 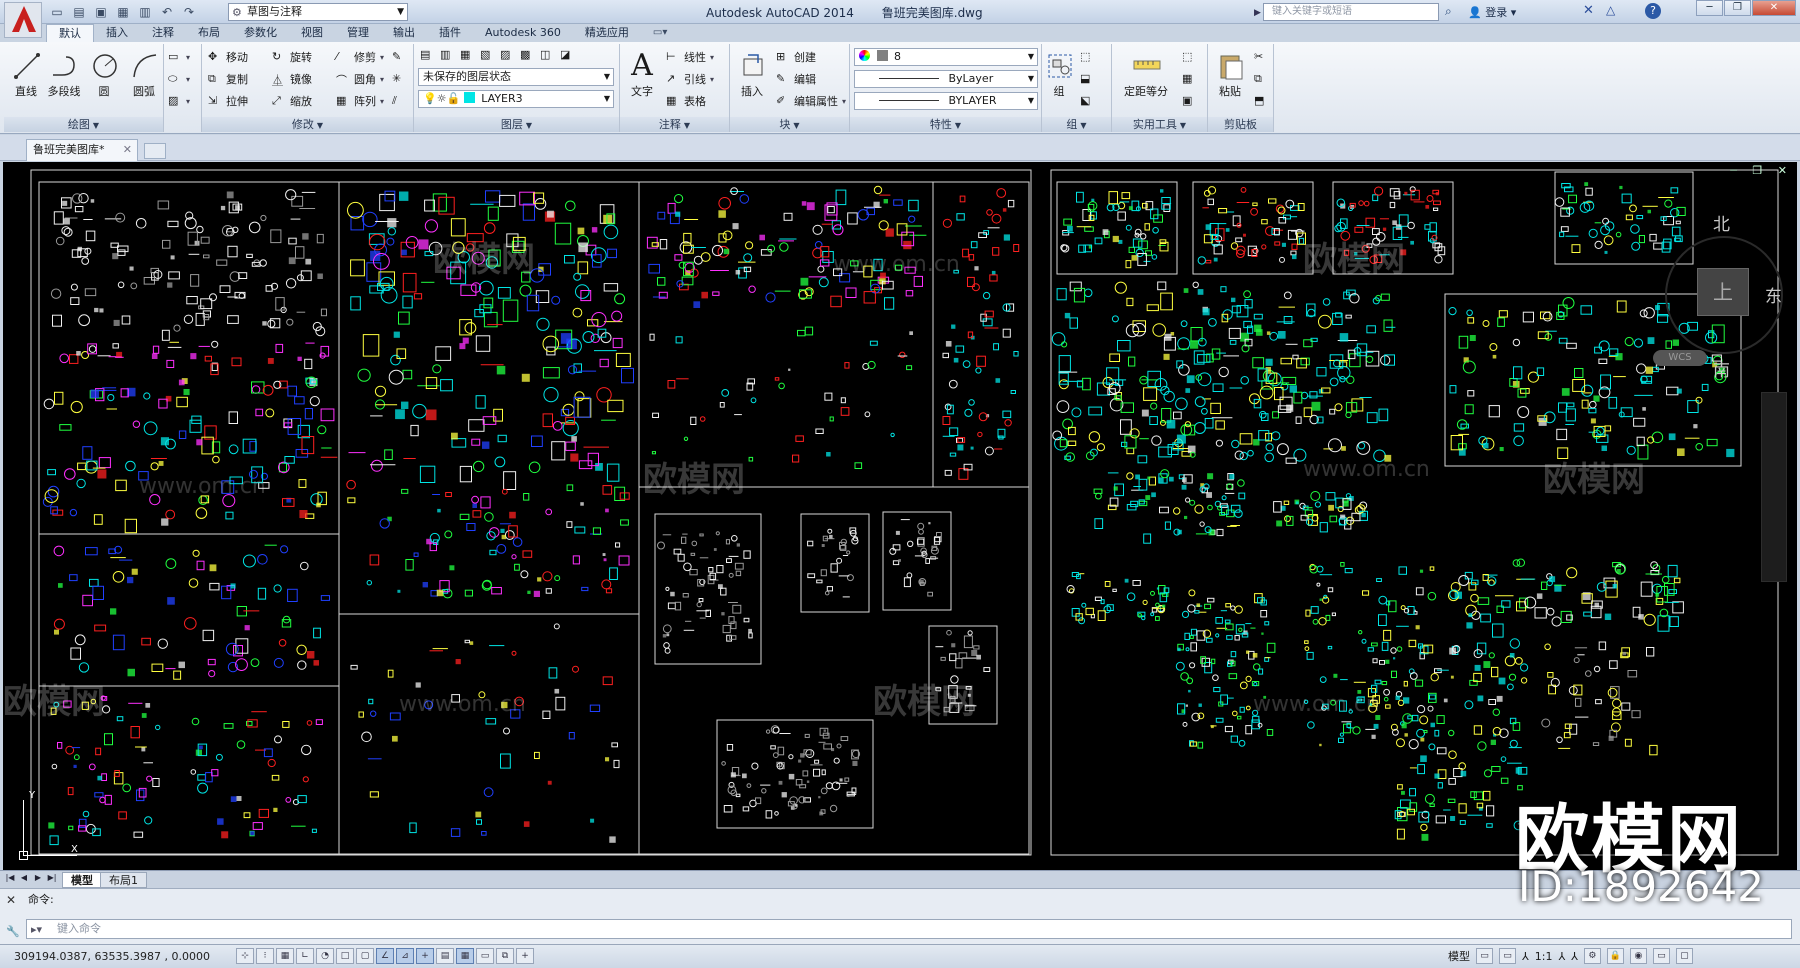 I want to click on prev-layout-icon: ◀, so click(x=24, y=879).